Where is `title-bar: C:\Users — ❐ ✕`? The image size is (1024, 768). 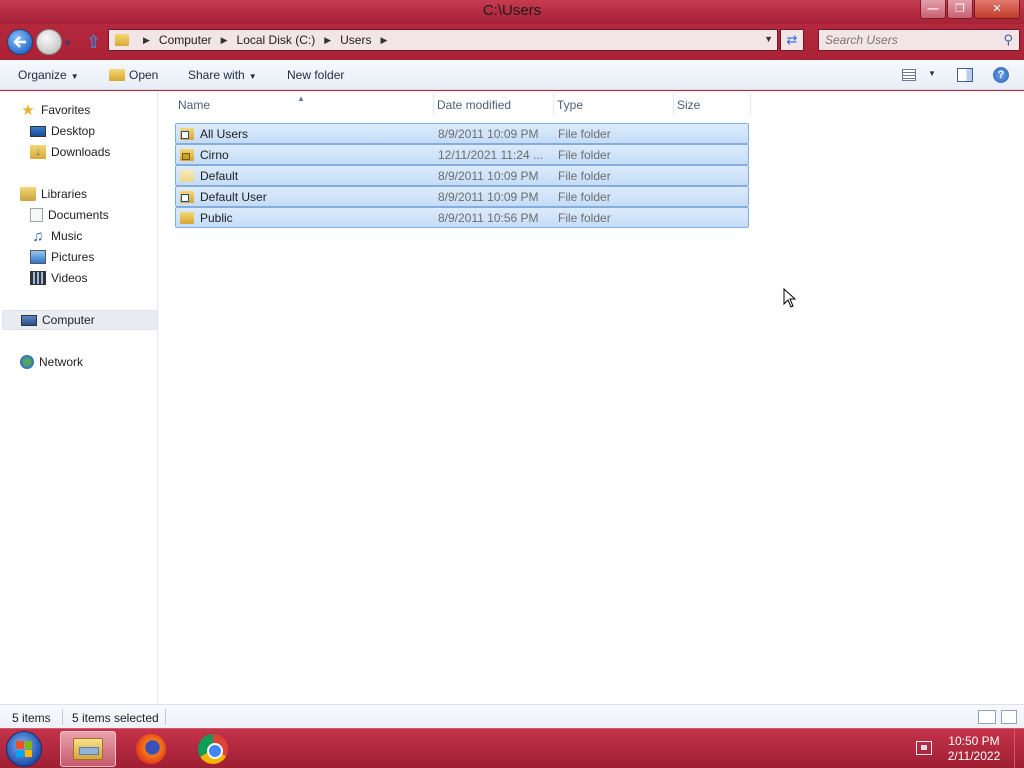
title-bar: C:\Users — ❐ ✕ is located at coordinates (512, 12).